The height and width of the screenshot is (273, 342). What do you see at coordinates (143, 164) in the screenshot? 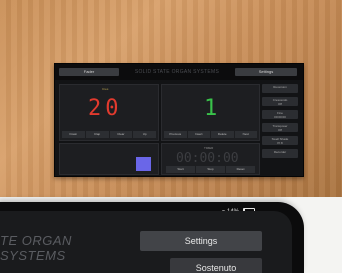
I see `swell-level-bar` at bounding box center [143, 164].